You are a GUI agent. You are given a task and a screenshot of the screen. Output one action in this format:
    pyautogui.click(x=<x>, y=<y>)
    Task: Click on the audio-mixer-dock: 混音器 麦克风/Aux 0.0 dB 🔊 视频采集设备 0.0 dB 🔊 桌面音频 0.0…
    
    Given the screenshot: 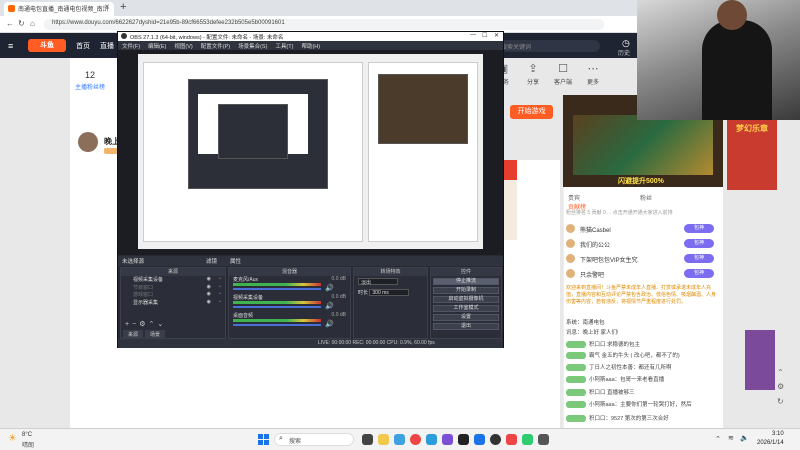 What is the action you would take?
    pyautogui.click(x=289, y=303)
    